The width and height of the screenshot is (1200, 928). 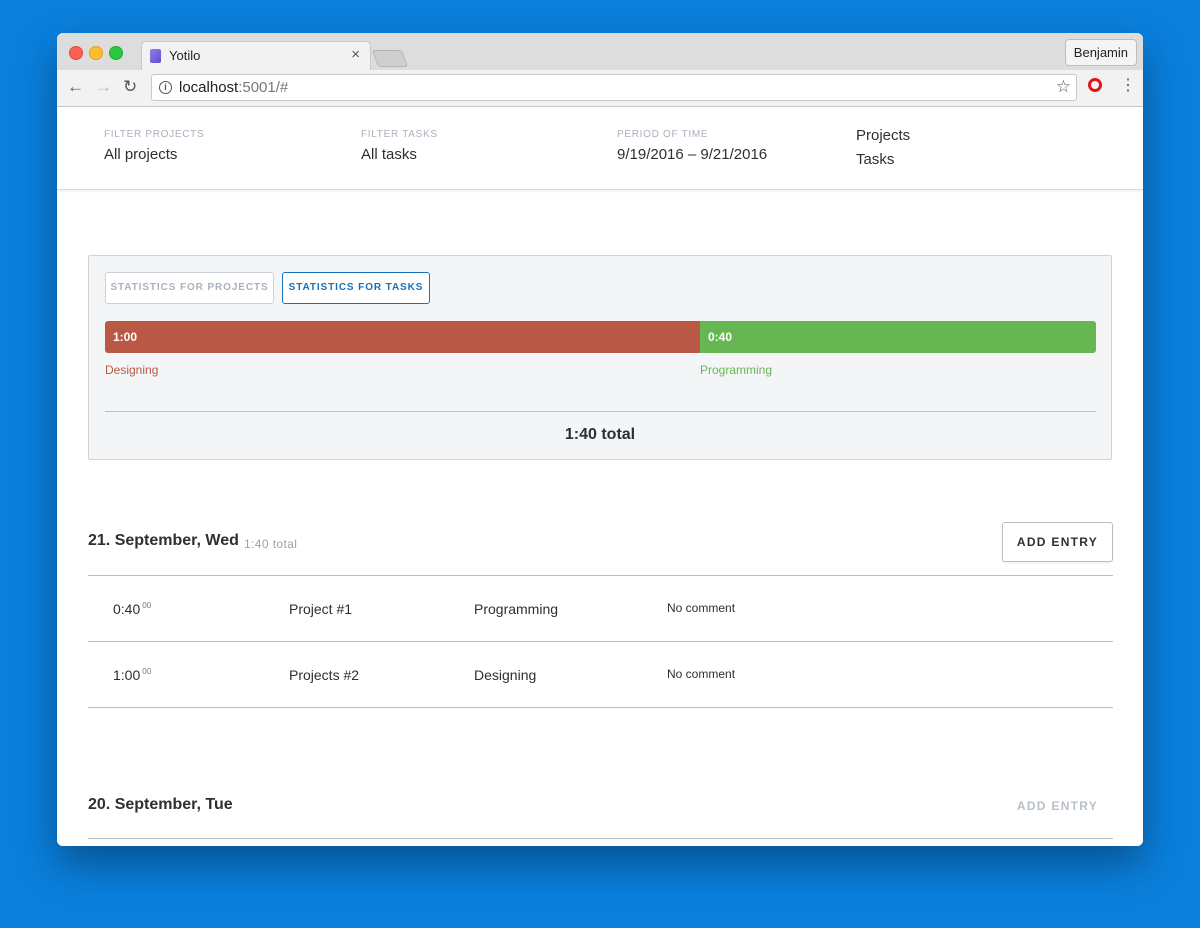 What do you see at coordinates (663, 134) in the screenshot?
I see `filter-period-label: Period of time` at bounding box center [663, 134].